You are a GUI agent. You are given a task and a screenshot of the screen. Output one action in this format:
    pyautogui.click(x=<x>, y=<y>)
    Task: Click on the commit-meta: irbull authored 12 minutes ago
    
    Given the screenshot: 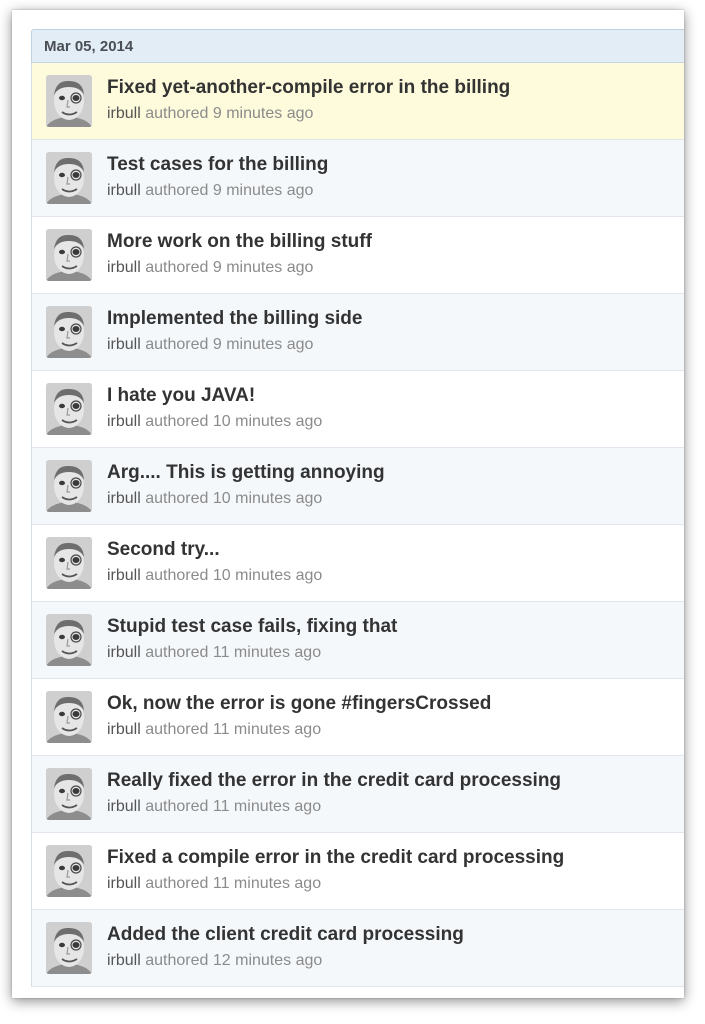 What is the action you would take?
    pyautogui.click(x=214, y=961)
    